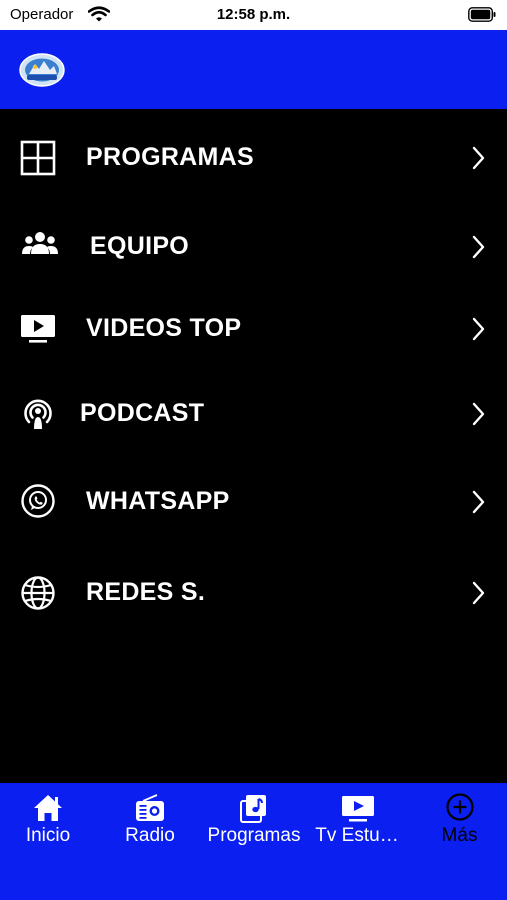 The width and height of the screenshot is (507, 900). Describe the element at coordinates (150, 835) in the screenshot. I see `tab-label: Radio` at that location.